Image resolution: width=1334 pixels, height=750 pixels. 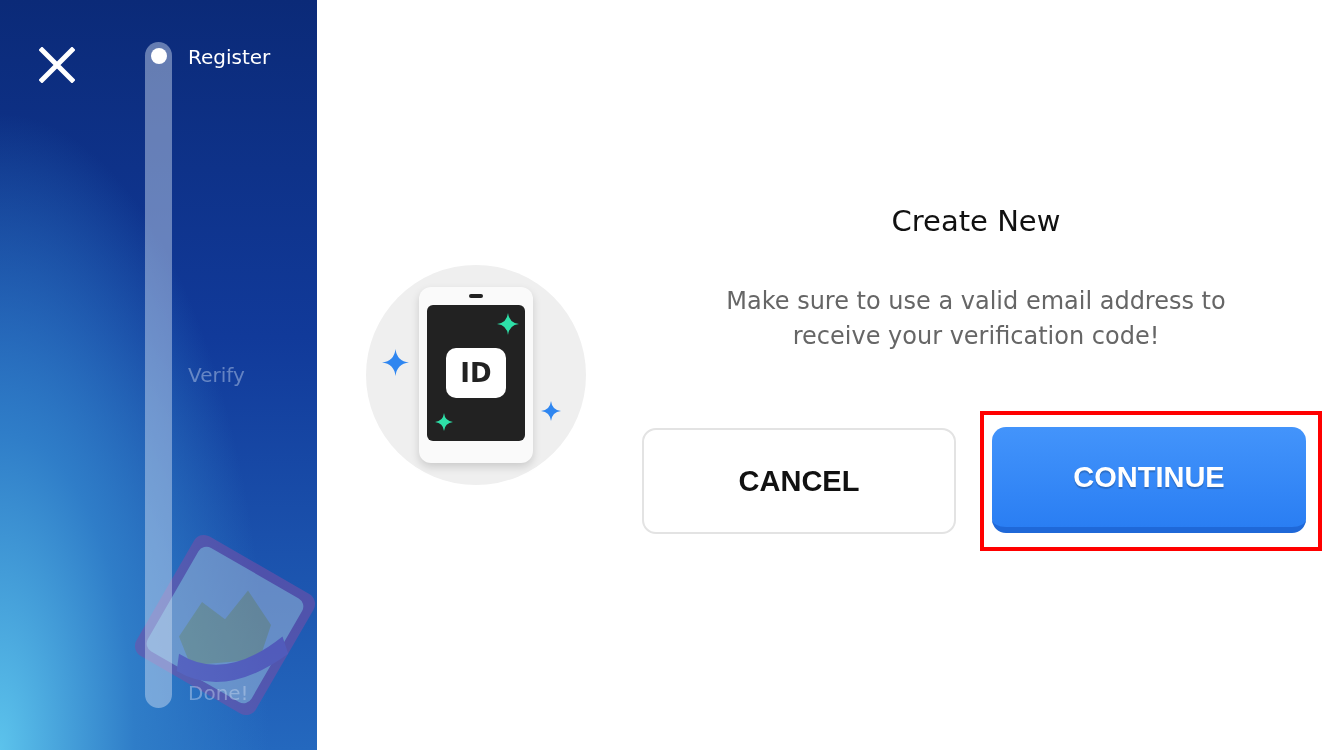 What do you see at coordinates (219, 693) in the screenshot?
I see `step-label: Done!` at bounding box center [219, 693].